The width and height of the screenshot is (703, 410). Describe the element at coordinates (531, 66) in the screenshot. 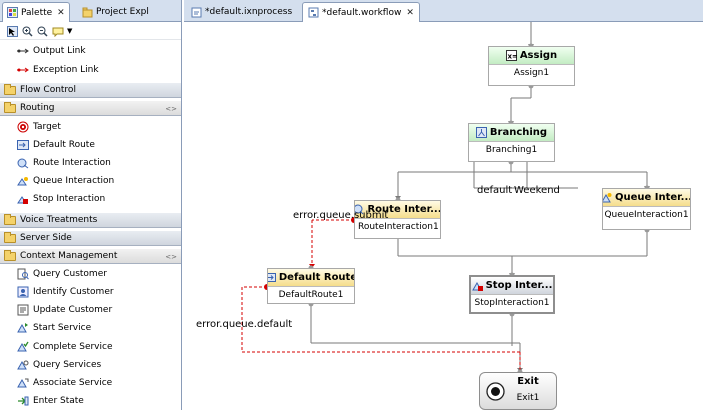

I see `node-assign: x= Assign Assign1` at that location.